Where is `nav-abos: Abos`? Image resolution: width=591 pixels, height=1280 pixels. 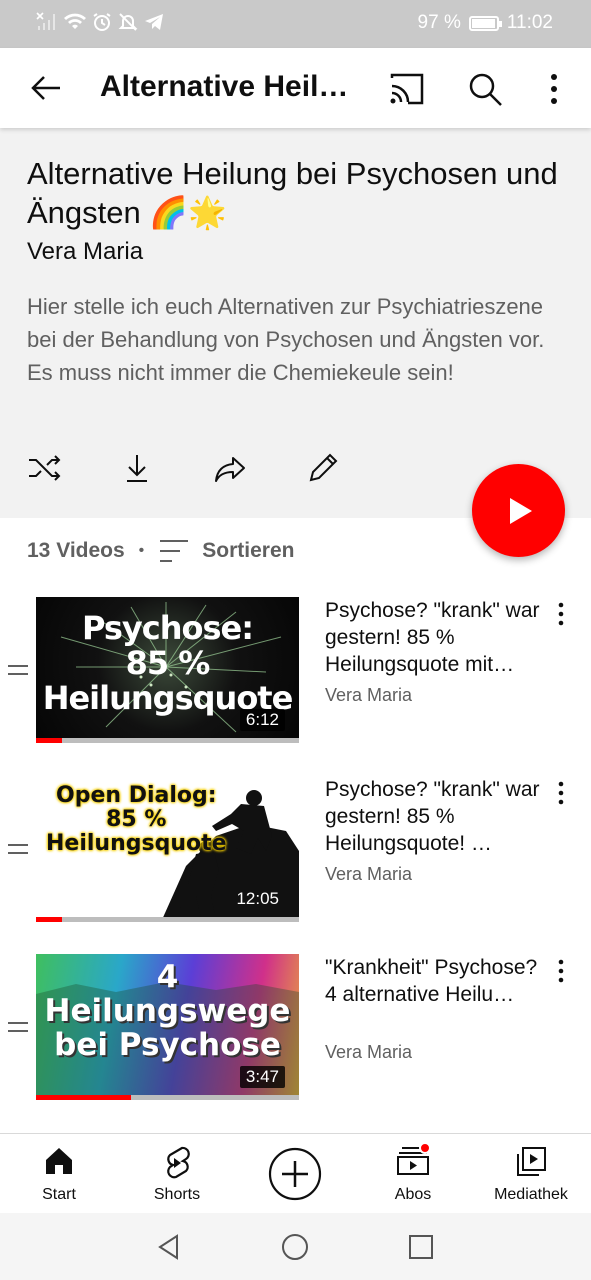
nav-abos: Abos is located at coordinates (413, 1174).